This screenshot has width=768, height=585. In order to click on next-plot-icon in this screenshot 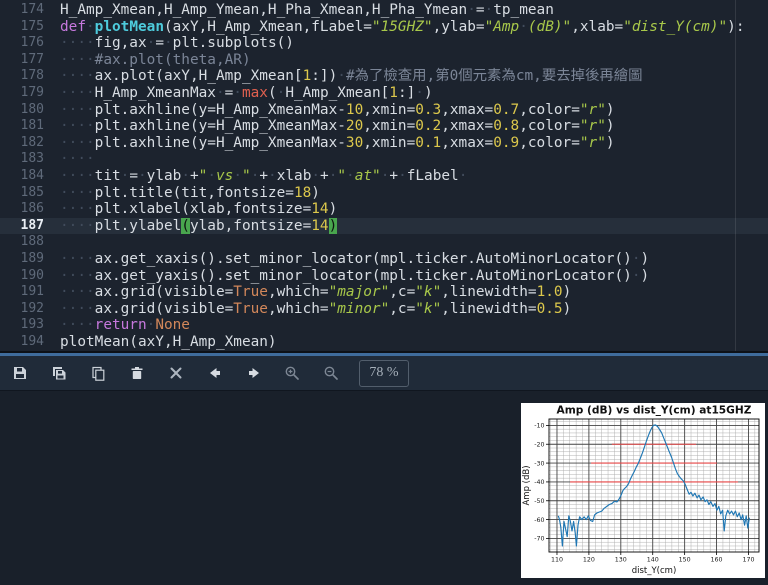, I will do `click(253, 373)`.